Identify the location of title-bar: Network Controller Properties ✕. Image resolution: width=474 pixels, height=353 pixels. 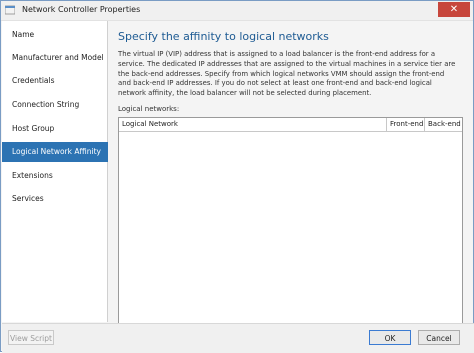
(237, 11).